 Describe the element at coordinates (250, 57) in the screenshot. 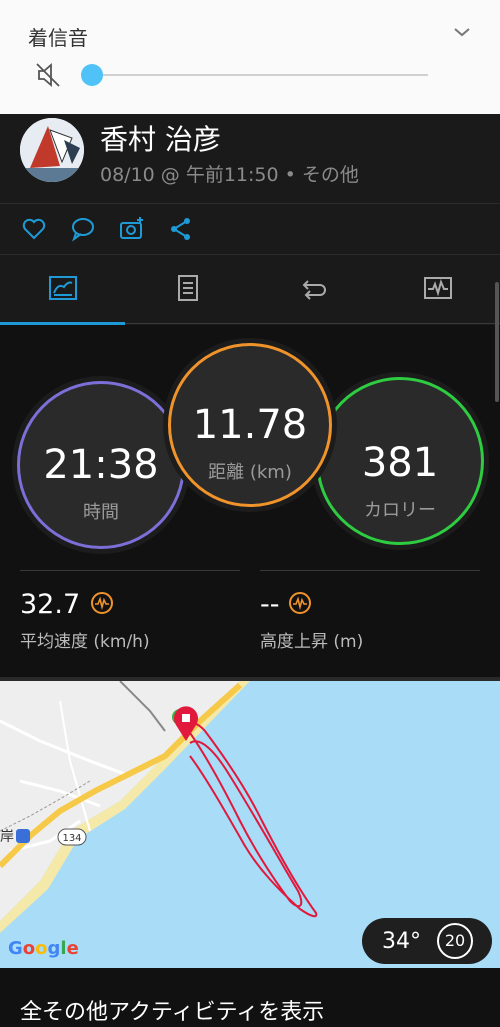

I see `volume-panel: 着信音` at that location.